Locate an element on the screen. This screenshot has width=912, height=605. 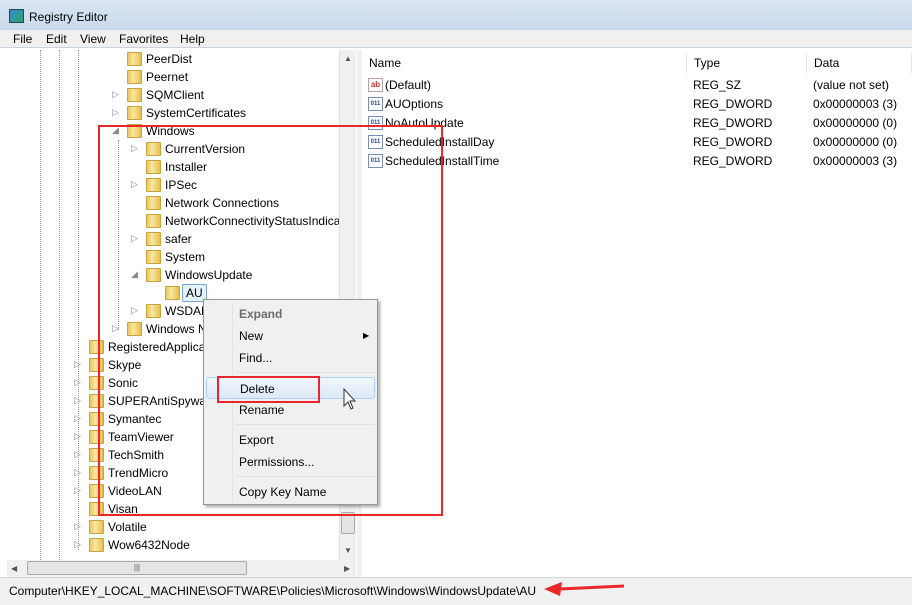
submenu-arrow-icon: ▶ is located at coordinates (366, 335).